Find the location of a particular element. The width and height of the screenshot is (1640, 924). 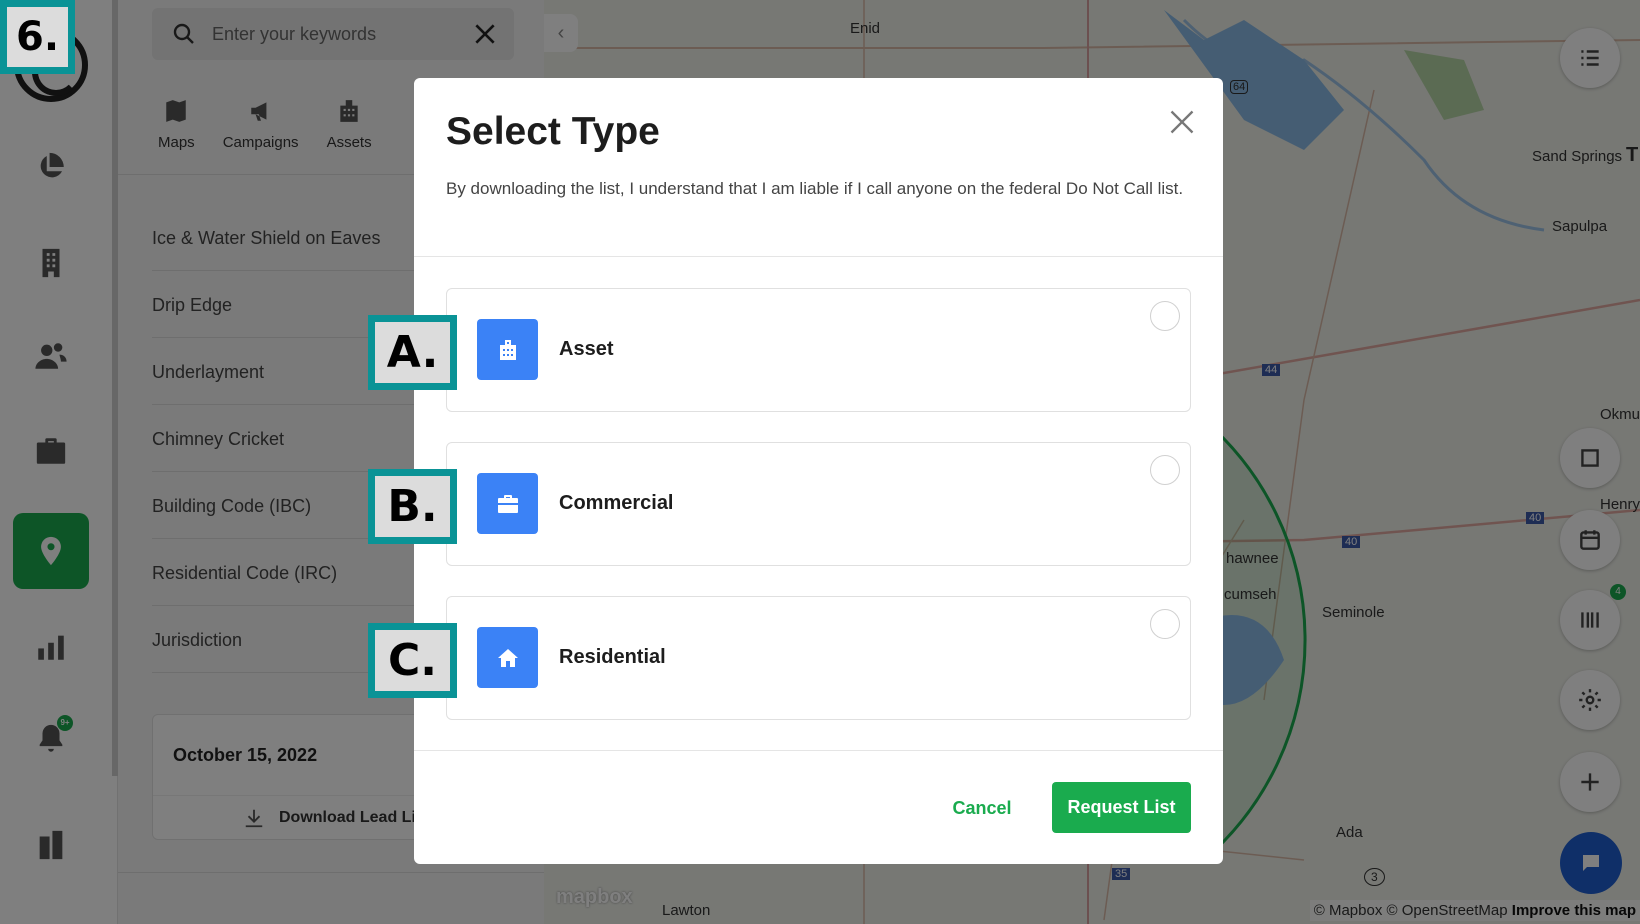

option-commercial: Commercial is located at coordinates (818, 504).